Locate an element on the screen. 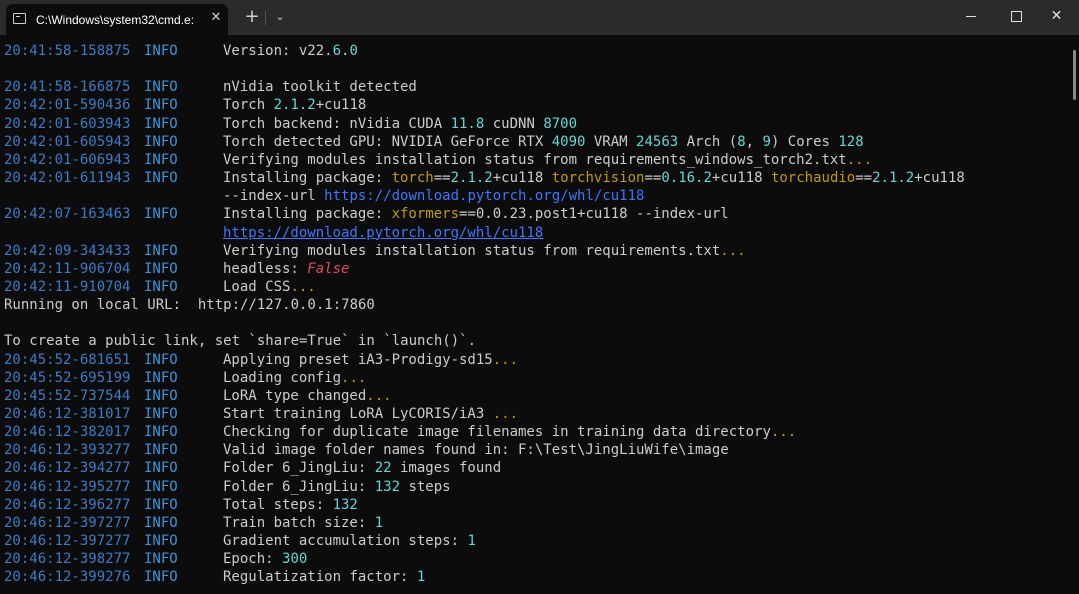 The height and width of the screenshot is (594, 1079). log-message: Train batch size: 1 is located at coordinates (303, 523).